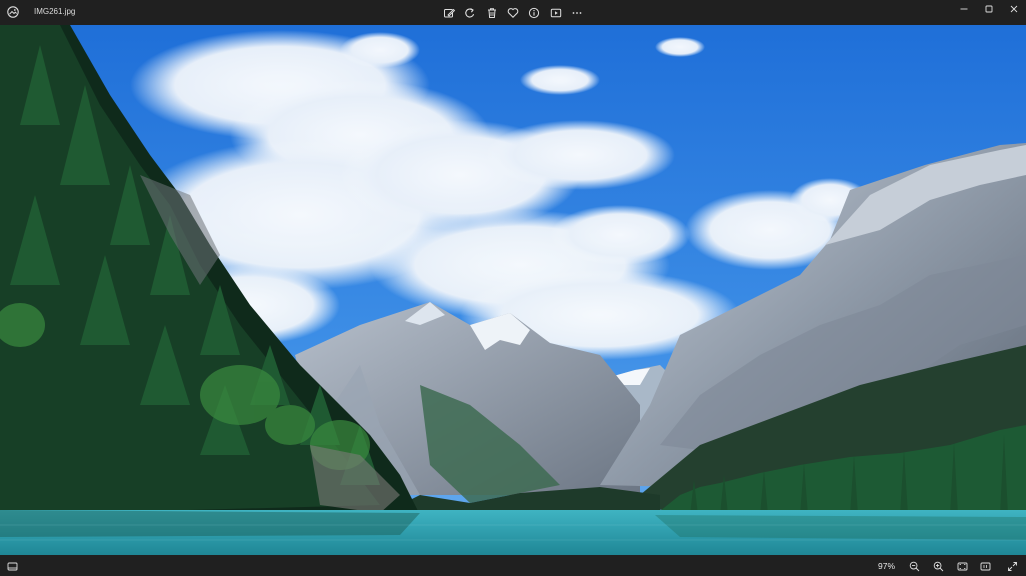 The image size is (1026, 576). What do you see at coordinates (555, 12) in the screenshot?
I see `slideshow-icon` at bounding box center [555, 12].